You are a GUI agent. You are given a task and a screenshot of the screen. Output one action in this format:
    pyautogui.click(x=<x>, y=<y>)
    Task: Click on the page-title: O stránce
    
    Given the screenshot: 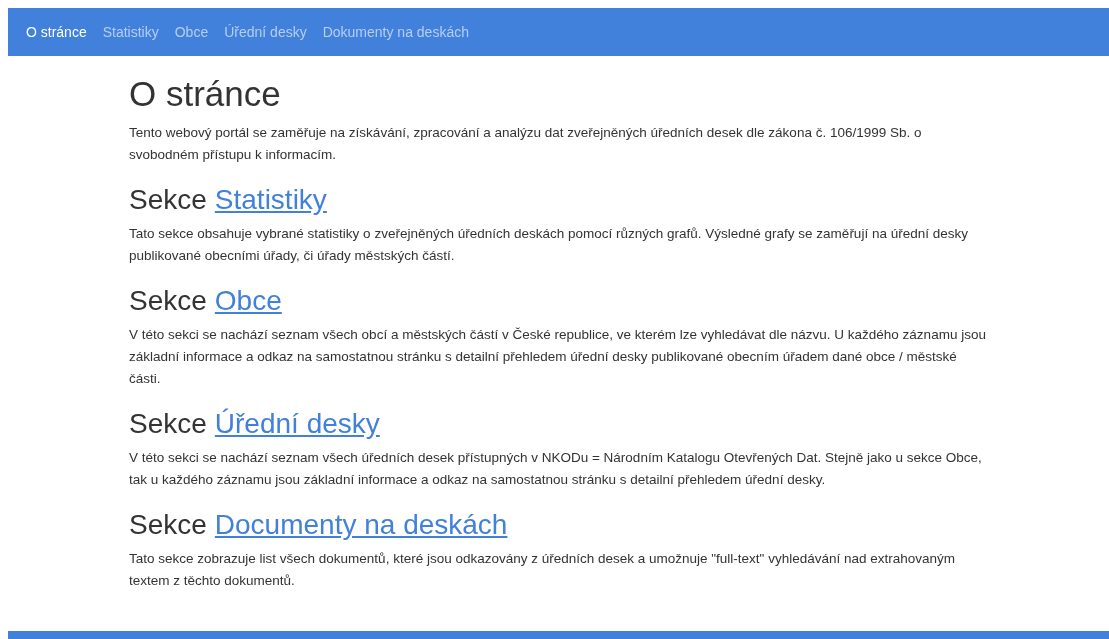 What is the action you would take?
    pyautogui.click(x=205, y=94)
    